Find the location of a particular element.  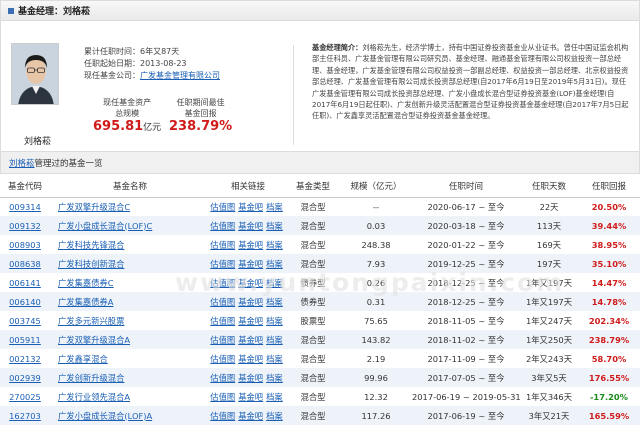

fund-name: 广发双擎升级混合C is located at coordinates (130, 206).